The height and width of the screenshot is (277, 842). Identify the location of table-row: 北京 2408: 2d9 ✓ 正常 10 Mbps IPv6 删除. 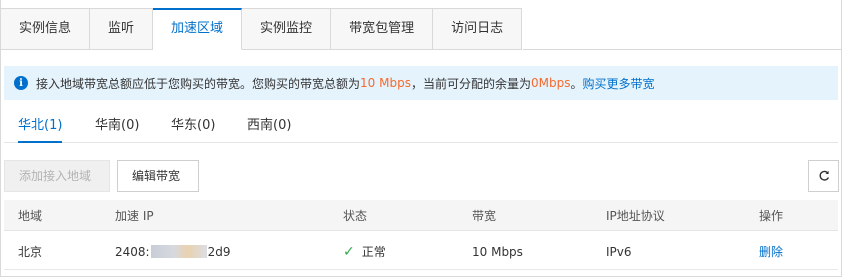
(421, 252).